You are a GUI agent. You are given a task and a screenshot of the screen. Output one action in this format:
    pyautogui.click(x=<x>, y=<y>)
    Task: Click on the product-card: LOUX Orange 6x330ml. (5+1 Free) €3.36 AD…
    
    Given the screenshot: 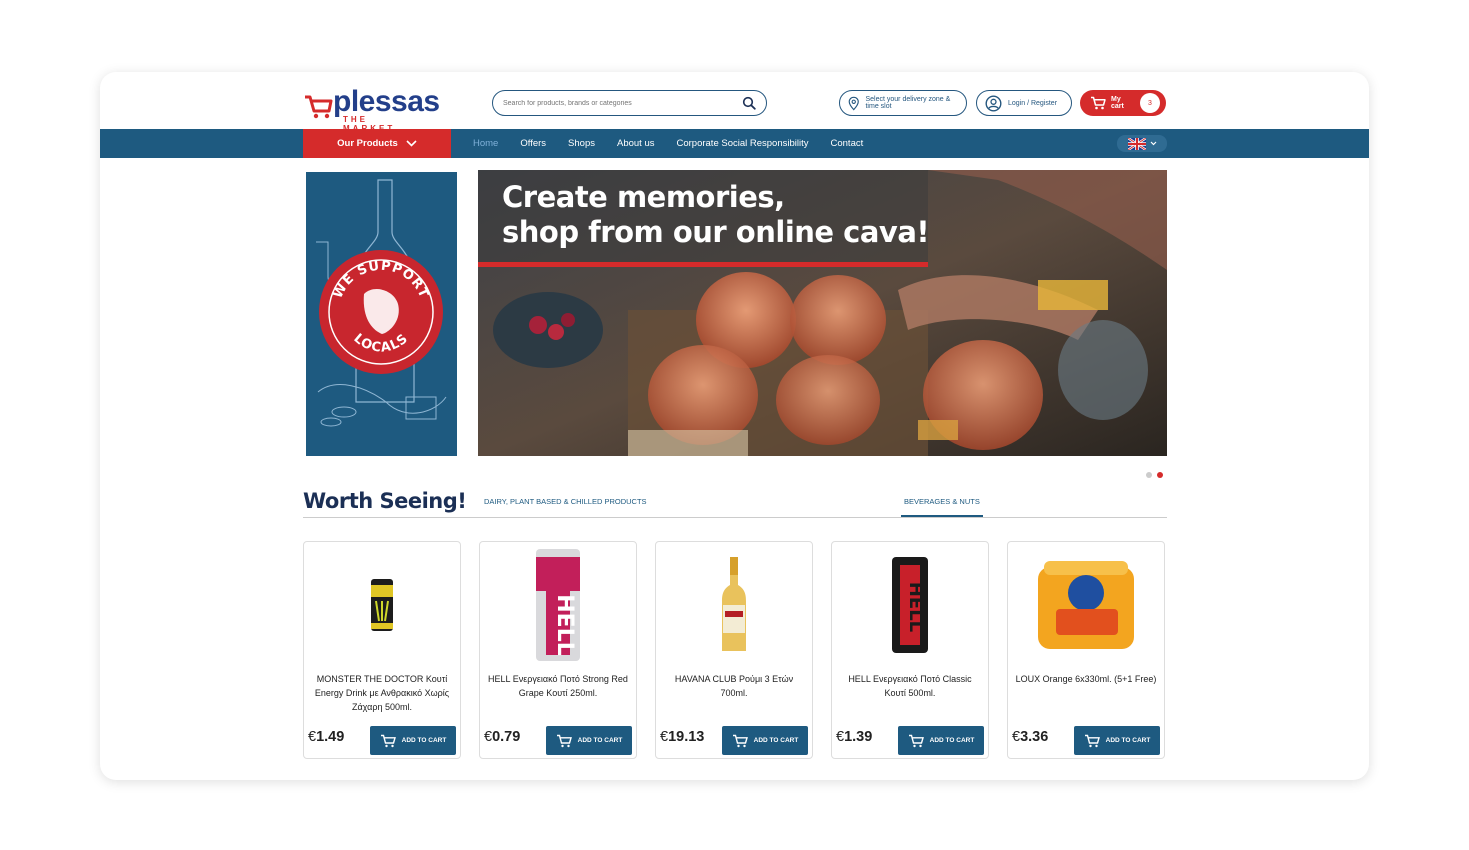 What is the action you would take?
    pyautogui.click(x=1086, y=650)
    